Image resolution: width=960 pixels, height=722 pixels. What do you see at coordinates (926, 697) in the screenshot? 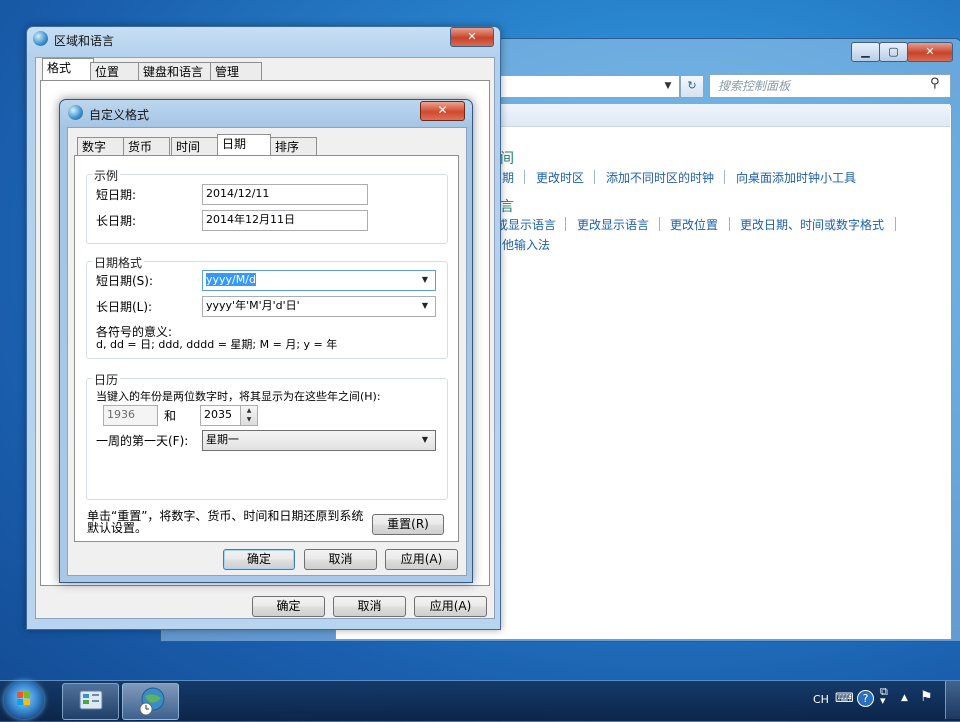
I see `action-center-flag-icon: ⚑` at bounding box center [926, 697].